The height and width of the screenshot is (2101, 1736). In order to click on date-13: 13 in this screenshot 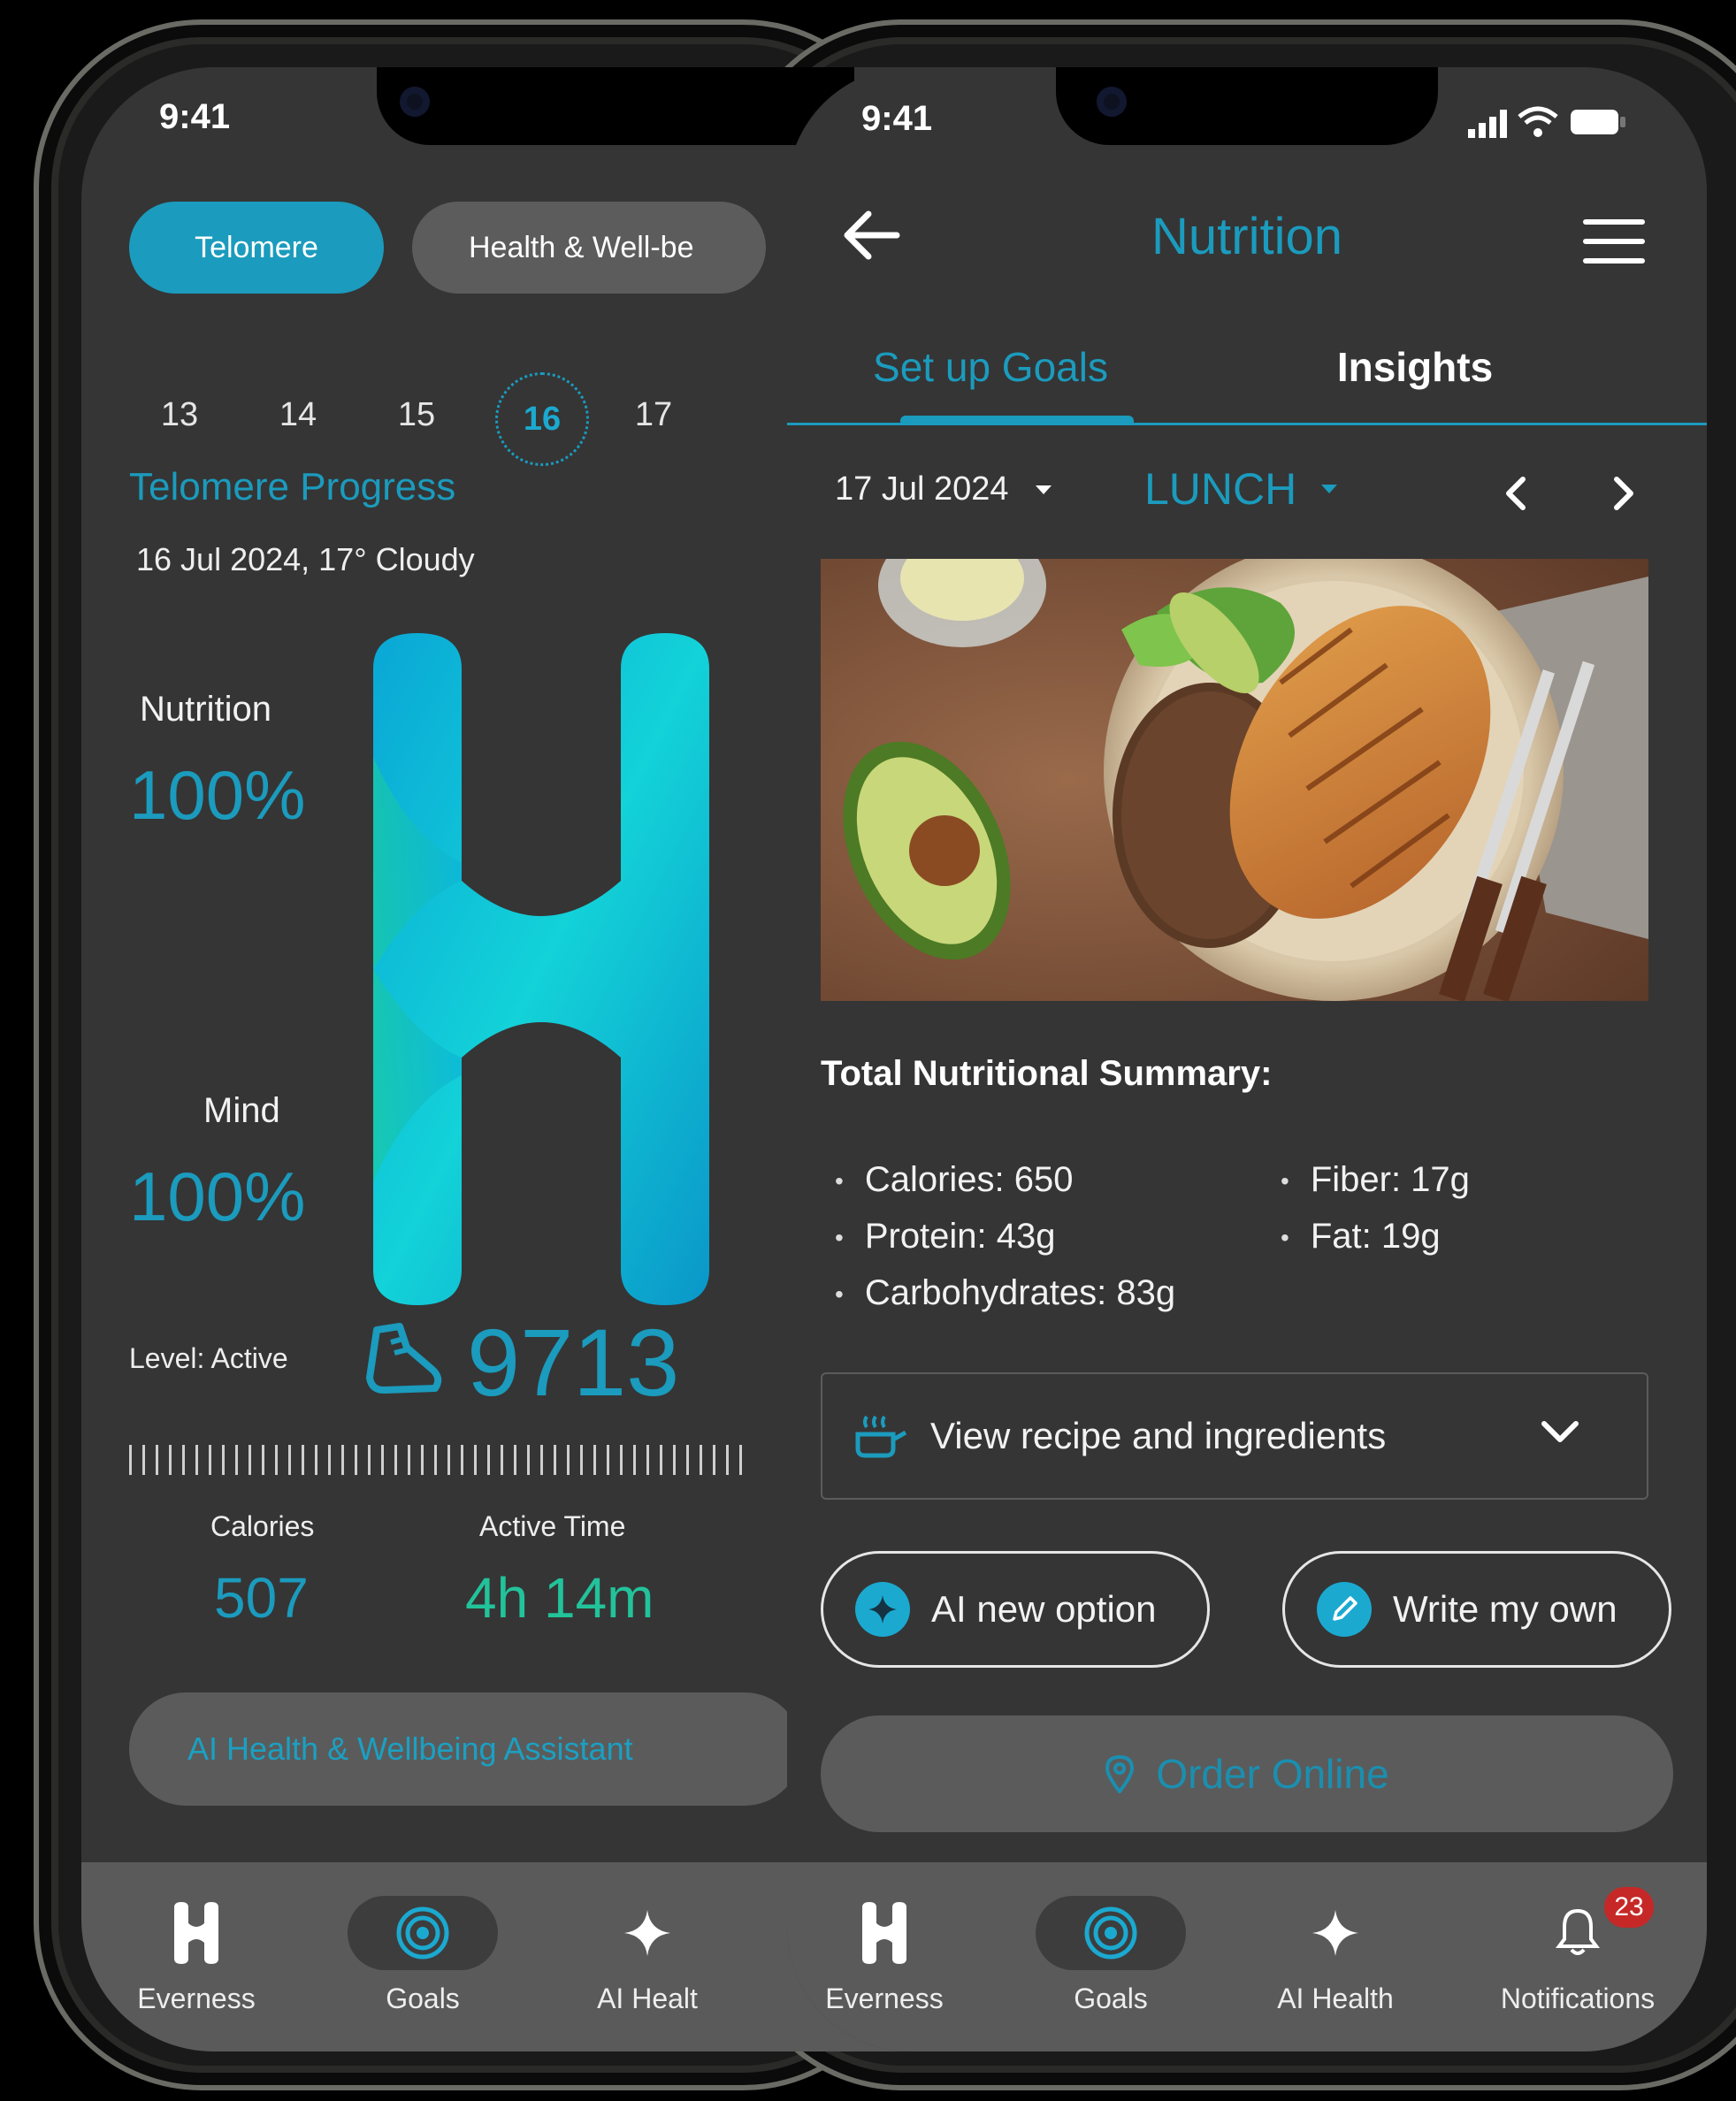, I will do `click(179, 415)`.